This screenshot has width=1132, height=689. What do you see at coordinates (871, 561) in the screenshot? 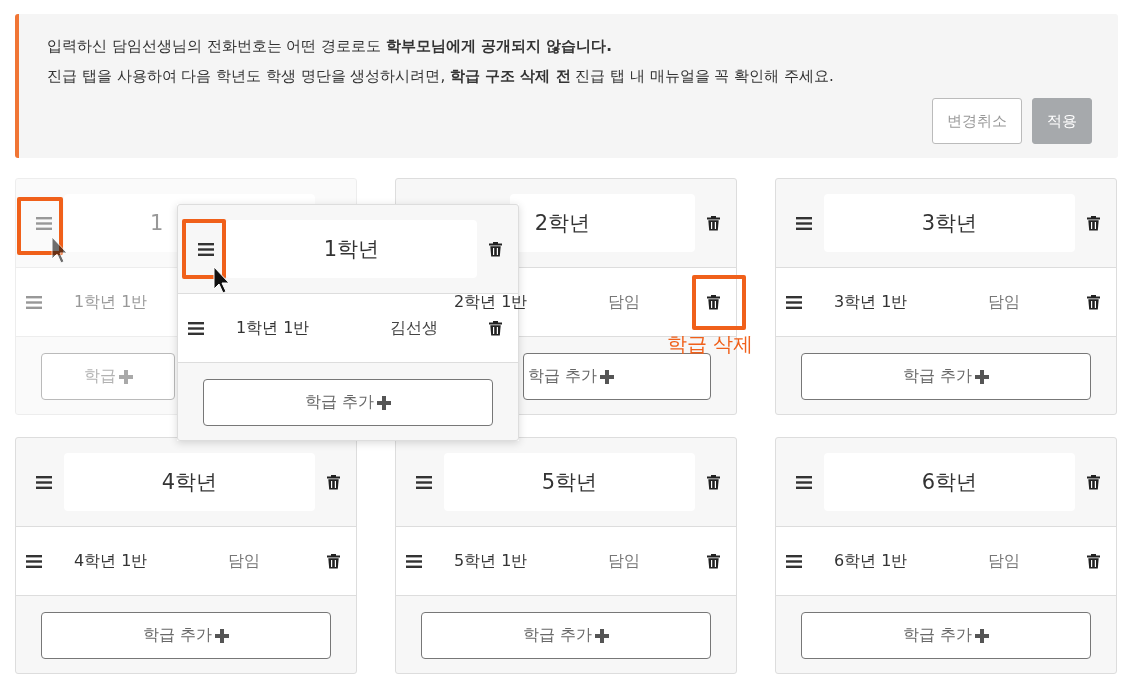
I see `class-name: 6학년 1반` at bounding box center [871, 561].